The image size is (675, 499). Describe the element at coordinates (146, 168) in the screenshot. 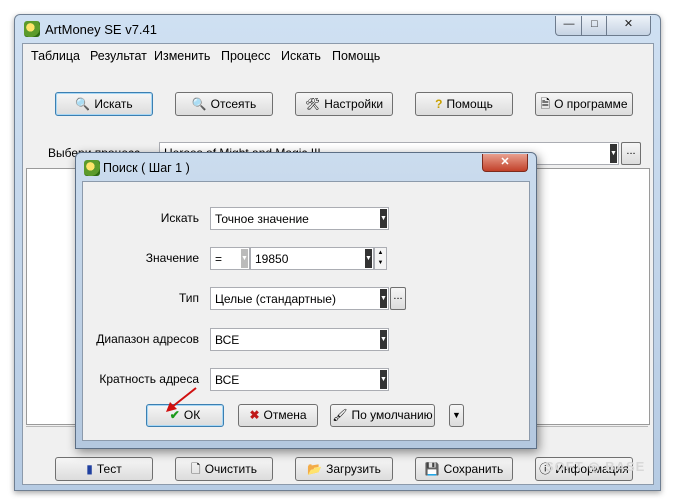

I see `dialog-title: Поиск ( Шаг 1 )` at that location.